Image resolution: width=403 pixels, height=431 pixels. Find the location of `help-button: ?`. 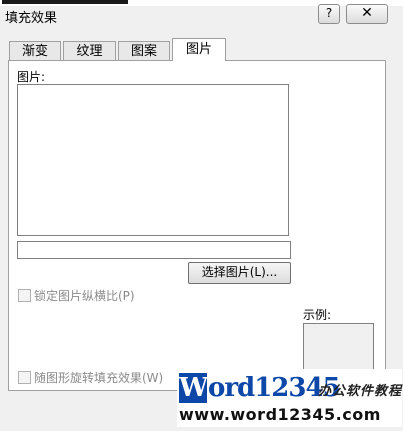

help-button: ? is located at coordinates (329, 14).